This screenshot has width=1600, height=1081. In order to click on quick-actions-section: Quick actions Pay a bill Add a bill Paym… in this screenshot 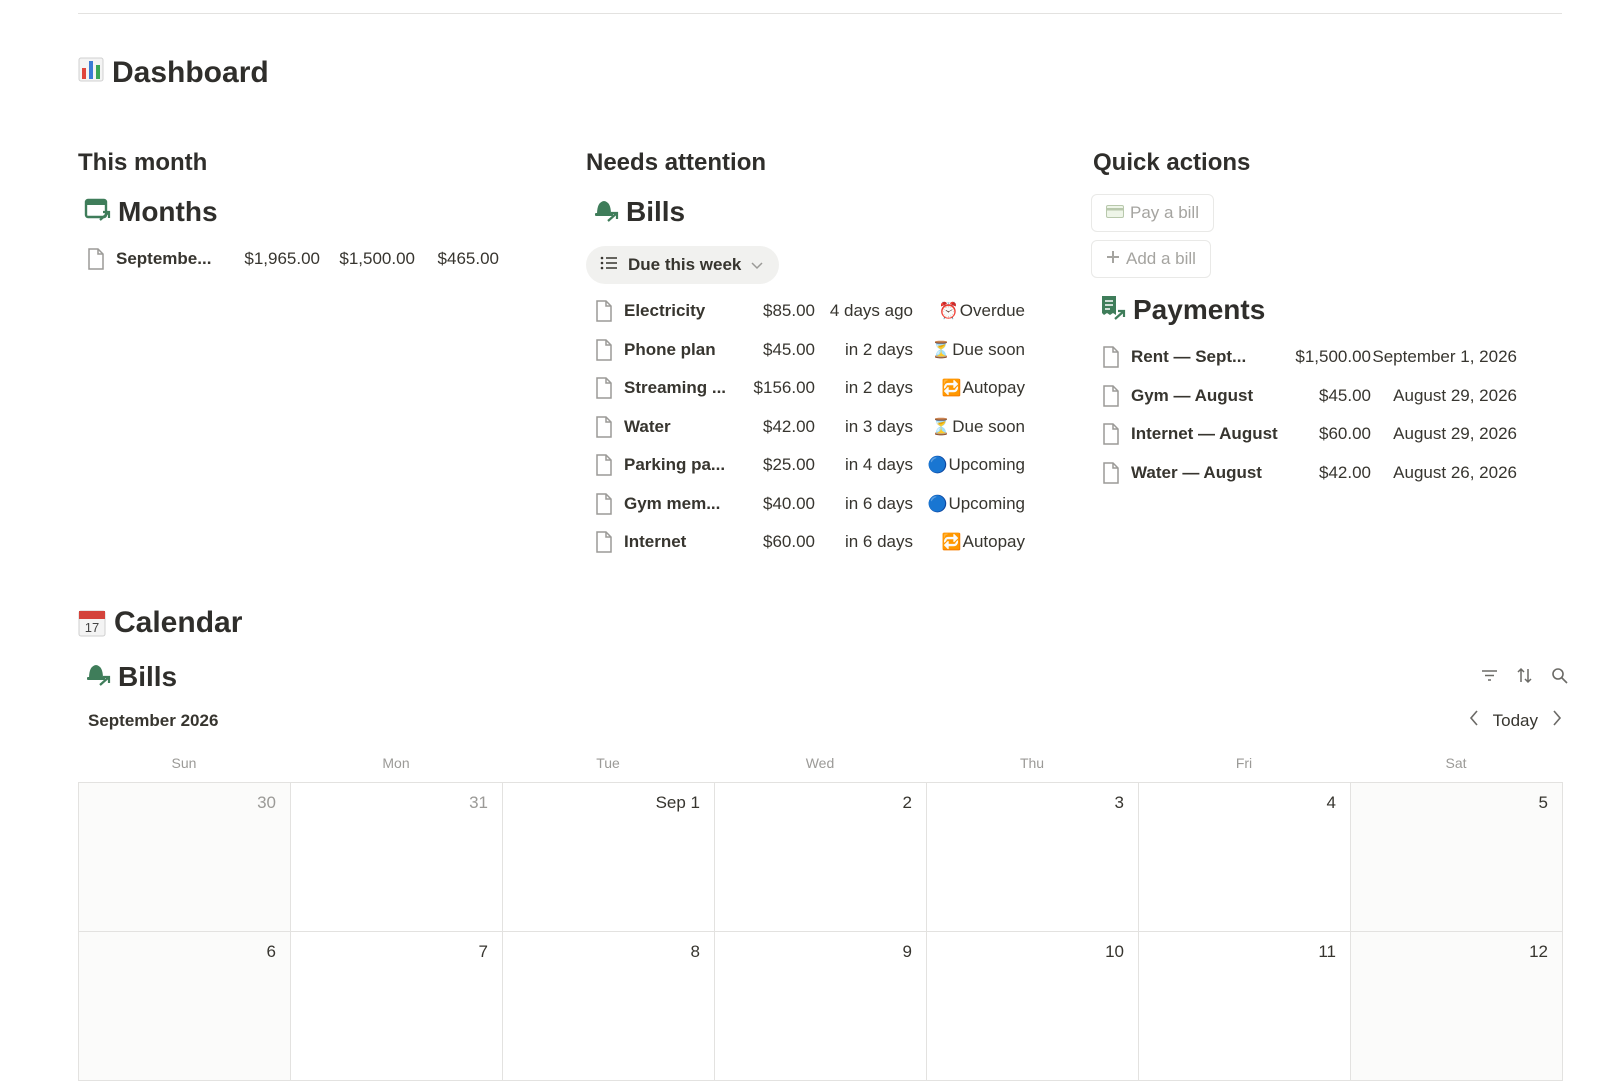, I will do `click(1312, 320)`.